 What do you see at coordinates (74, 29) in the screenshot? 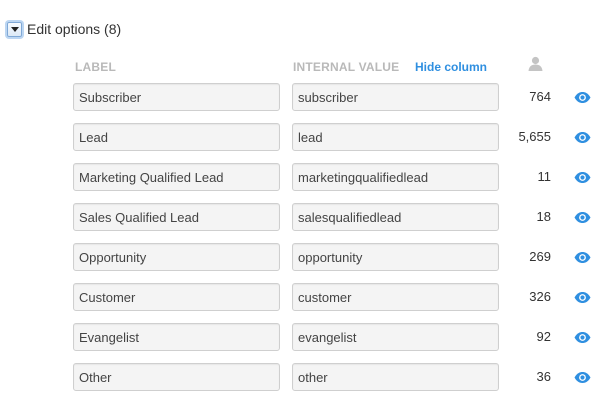
I see `section-title: Edit options (8)` at bounding box center [74, 29].